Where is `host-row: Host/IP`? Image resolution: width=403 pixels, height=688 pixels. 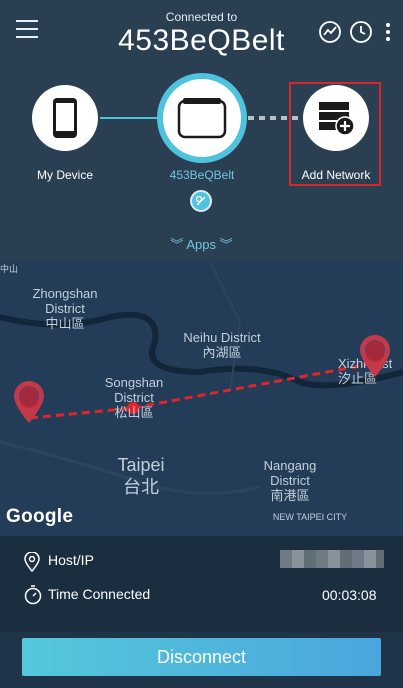 host-row: Host/IP is located at coordinates (201, 563).